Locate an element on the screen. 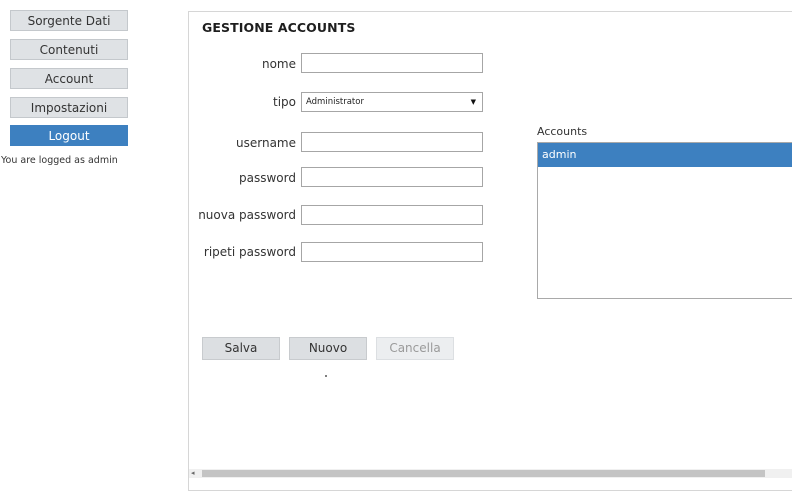 Image resolution: width=792 pixels, height=491 pixels. page-title: GESTIONE ACCOUNTS is located at coordinates (279, 27).